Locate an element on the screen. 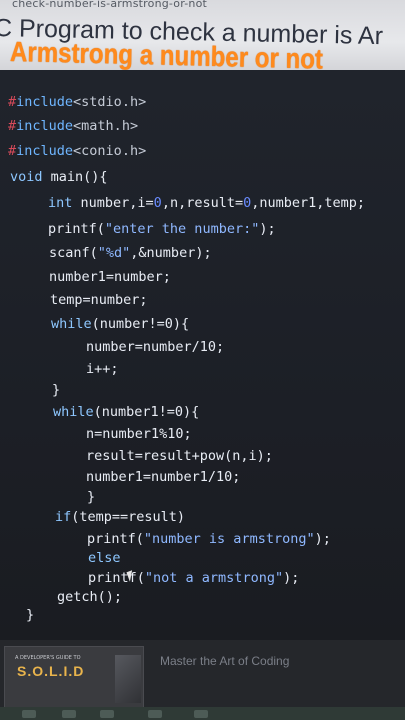  code-line-19: if(temp==result) is located at coordinates (120, 517).